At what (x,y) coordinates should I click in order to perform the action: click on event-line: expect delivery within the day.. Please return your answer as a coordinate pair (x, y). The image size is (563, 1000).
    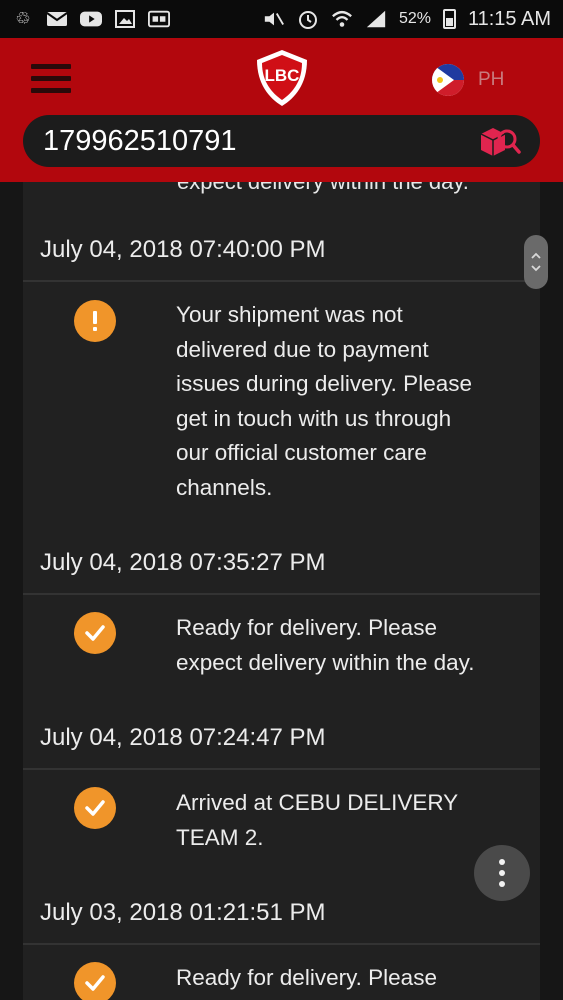
    Looking at the image, I should click on (325, 662).